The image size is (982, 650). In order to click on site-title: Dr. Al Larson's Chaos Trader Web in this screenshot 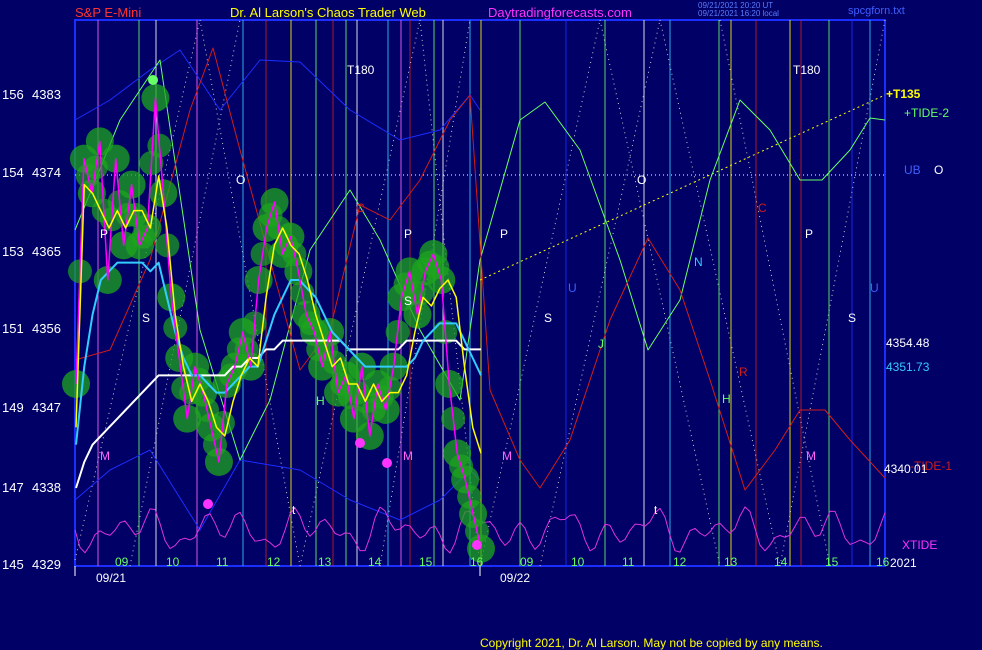, I will do `click(328, 12)`.